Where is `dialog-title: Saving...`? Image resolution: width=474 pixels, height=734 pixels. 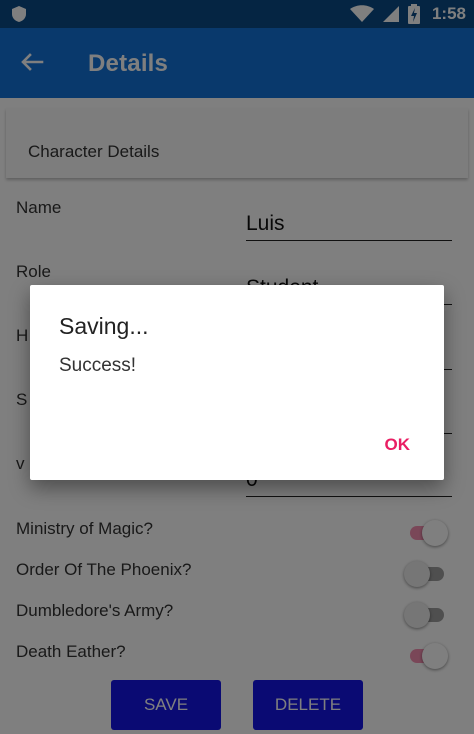
dialog-title: Saving... is located at coordinates (104, 326).